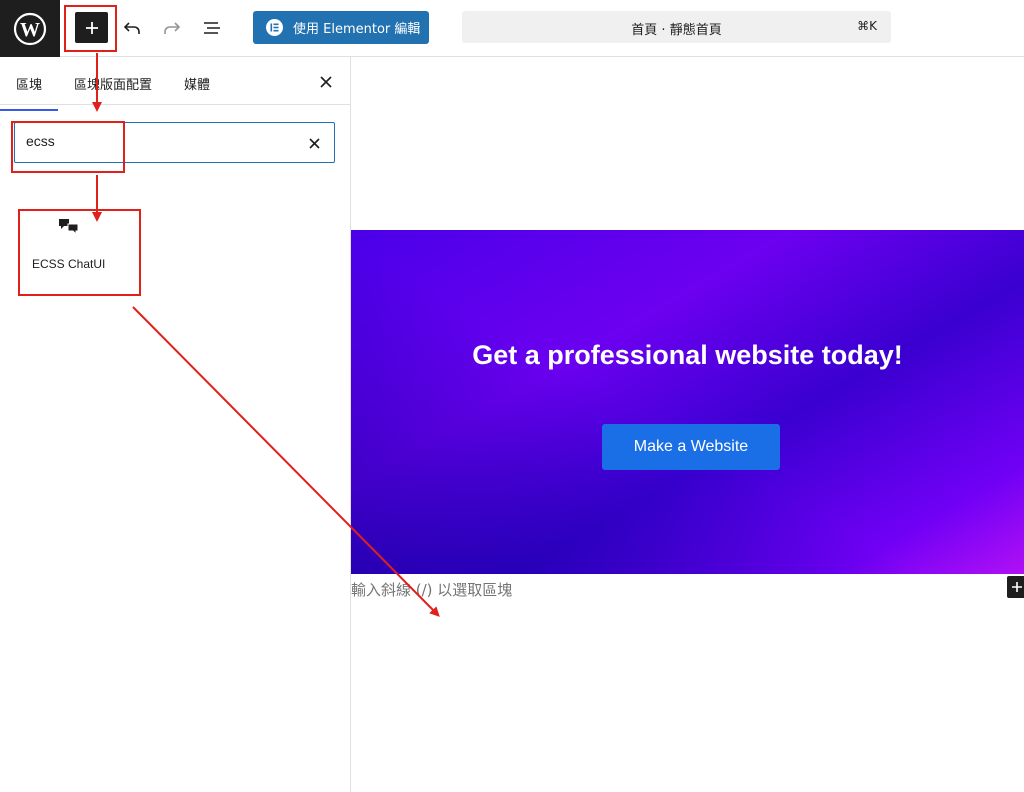  What do you see at coordinates (867, 26) in the screenshot?
I see `shortcut-hint: ⌘K` at bounding box center [867, 26].